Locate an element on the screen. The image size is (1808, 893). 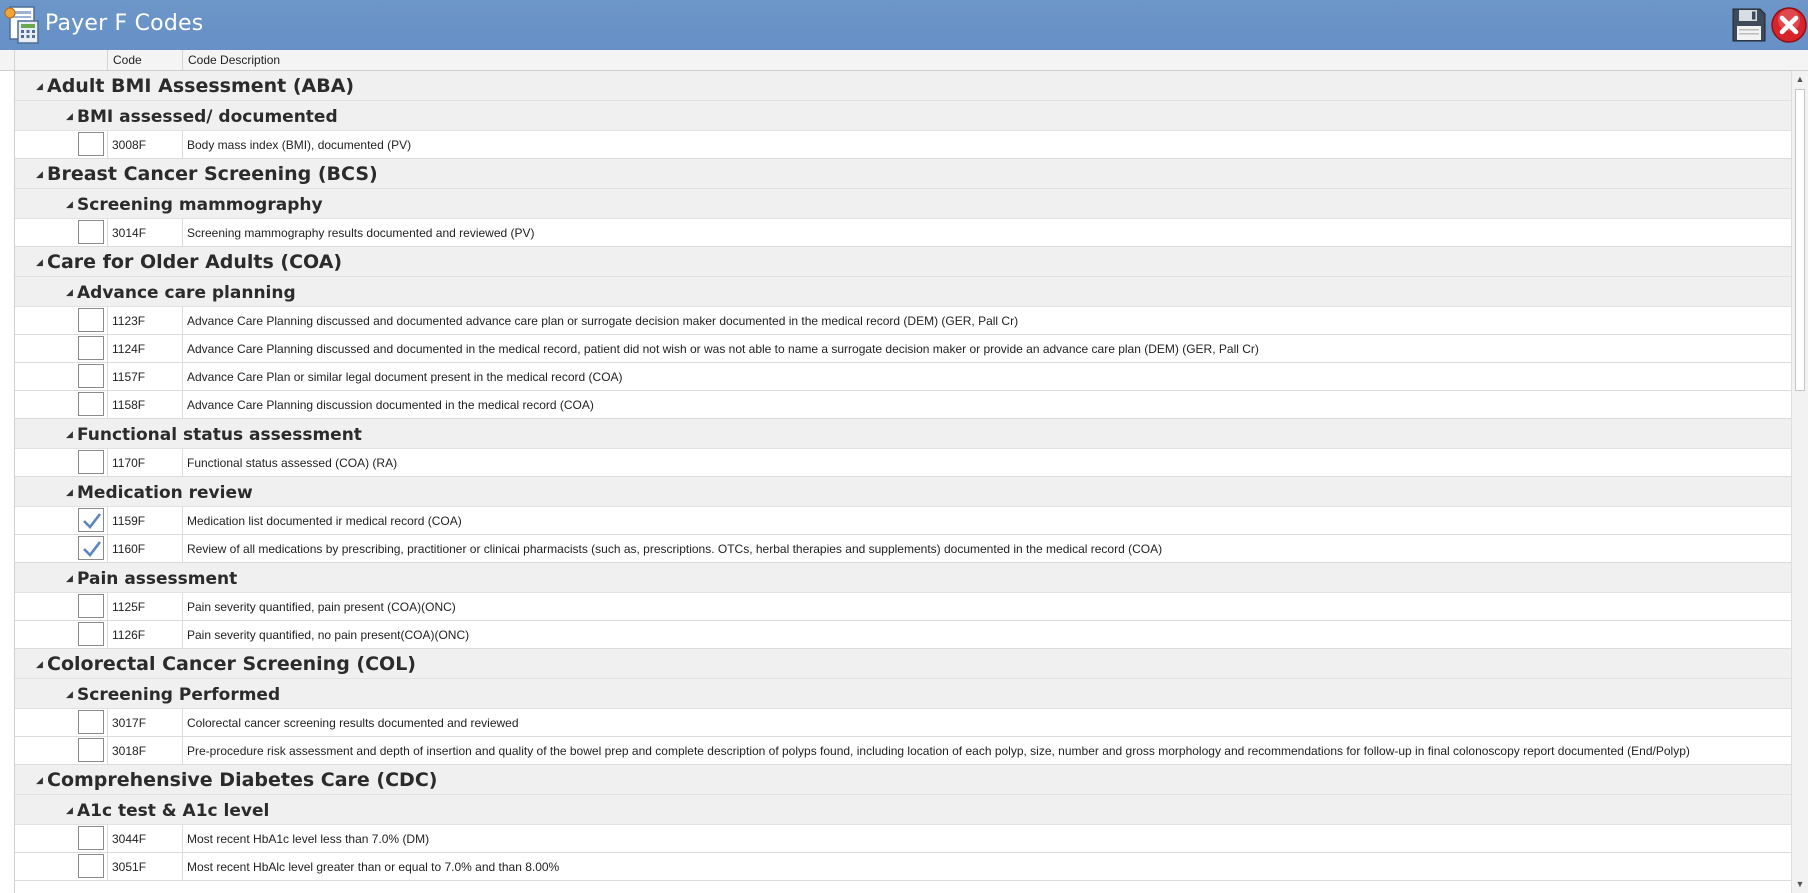
subgroup-label: Screening Performed is located at coordinates (179, 695).